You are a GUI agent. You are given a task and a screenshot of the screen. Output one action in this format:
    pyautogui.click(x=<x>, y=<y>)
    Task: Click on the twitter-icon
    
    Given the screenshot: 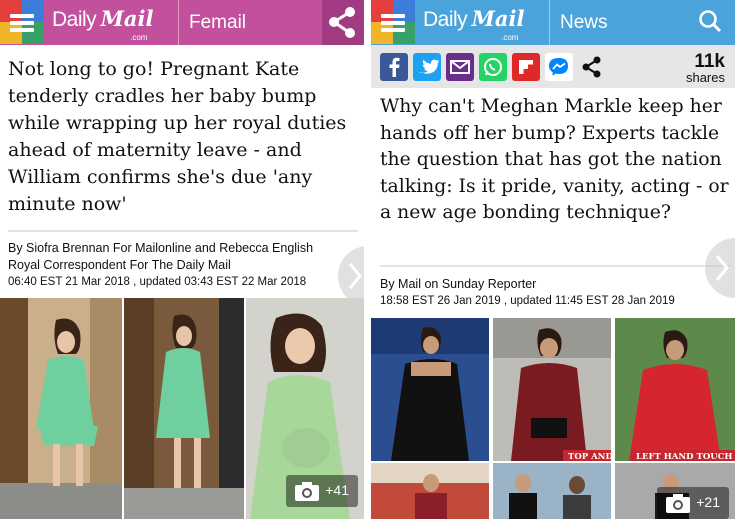 What is the action you would take?
    pyautogui.click(x=429, y=66)
    